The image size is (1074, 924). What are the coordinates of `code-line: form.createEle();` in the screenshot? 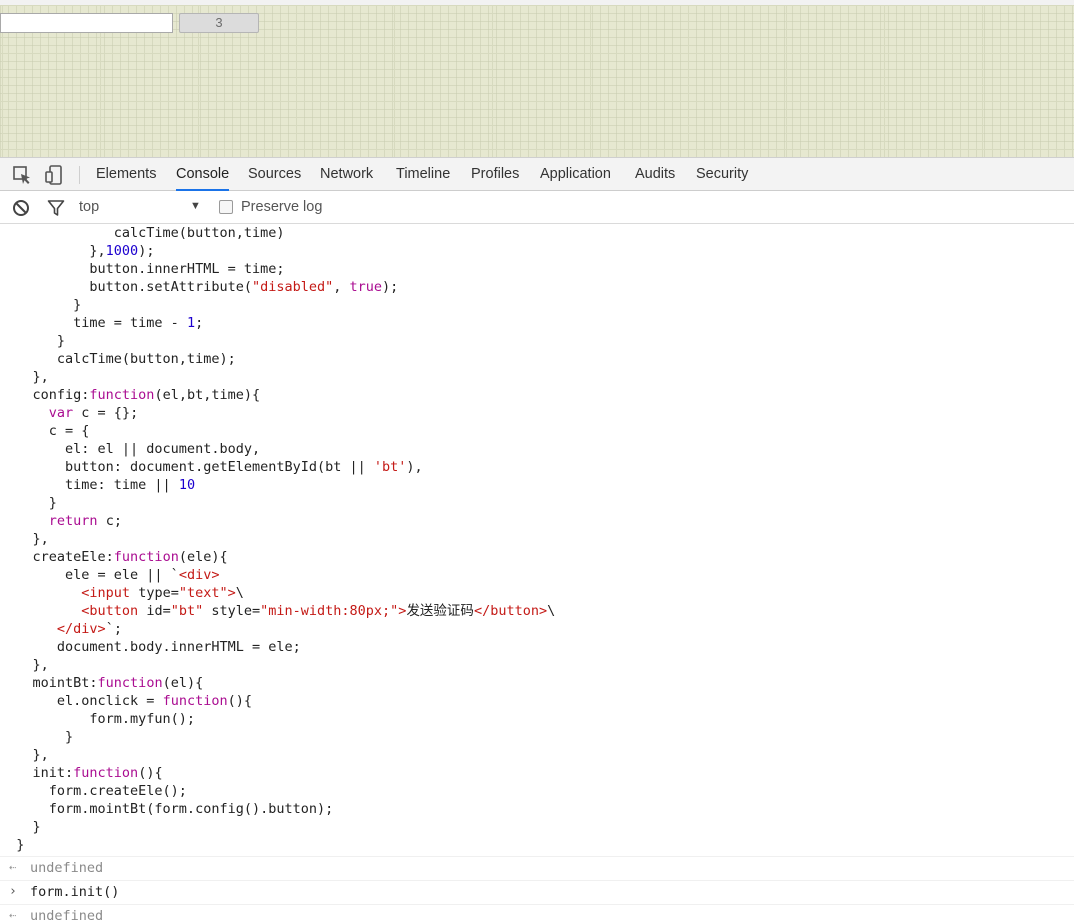 It's located at (93, 791).